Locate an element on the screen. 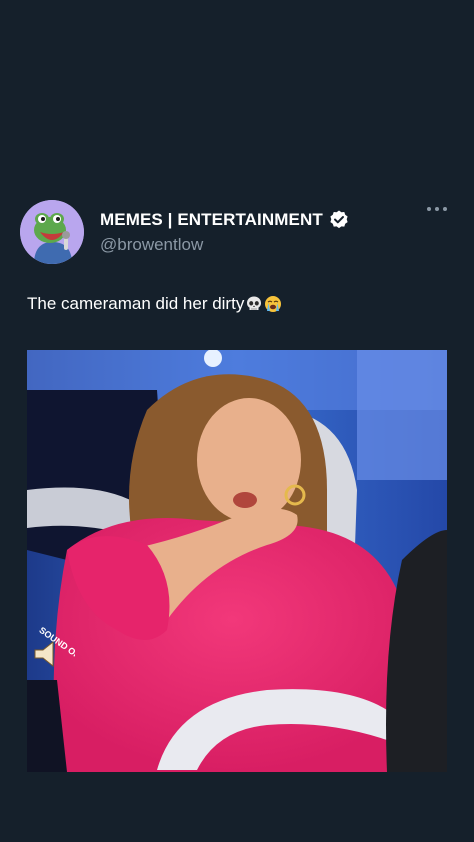 The image size is (474, 842). display-name-row: MEMES | ENTERTAINMENT is located at coordinates (225, 220).